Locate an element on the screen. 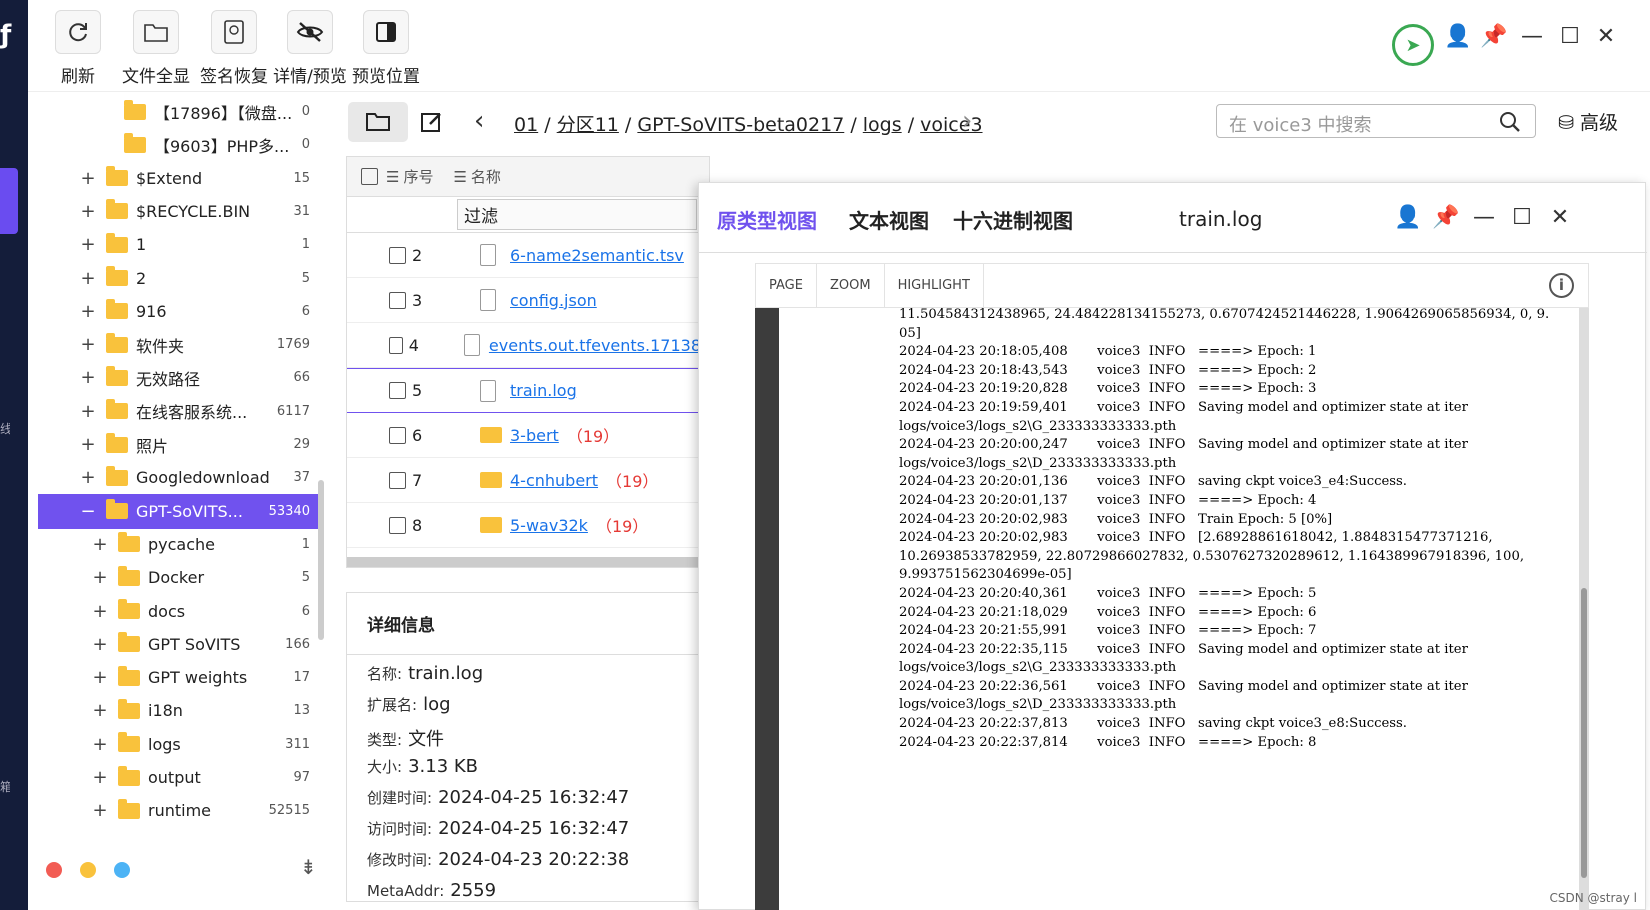 The height and width of the screenshot is (910, 1650). file-name-link: 6-name2semantic.tsv is located at coordinates (597, 255).